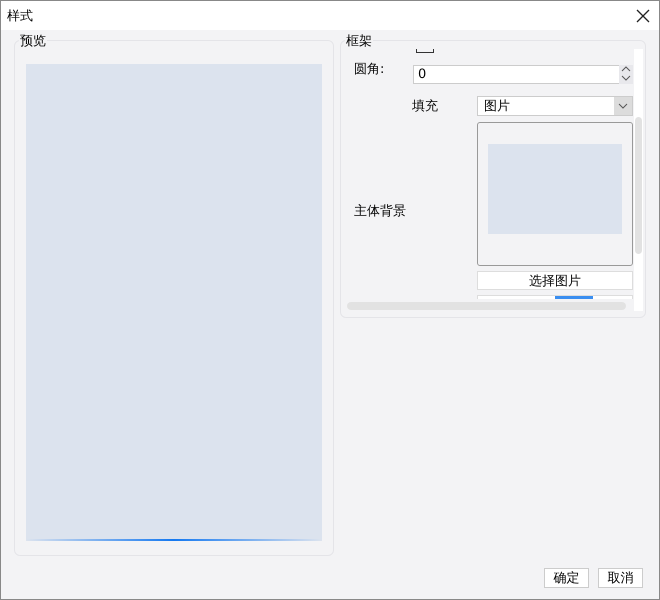 The height and width of the screenshot is (600, 660). What do you see at coordinates (643, 15) in the screenshot?
I see `close-icon` at bounding box center [643, 15].